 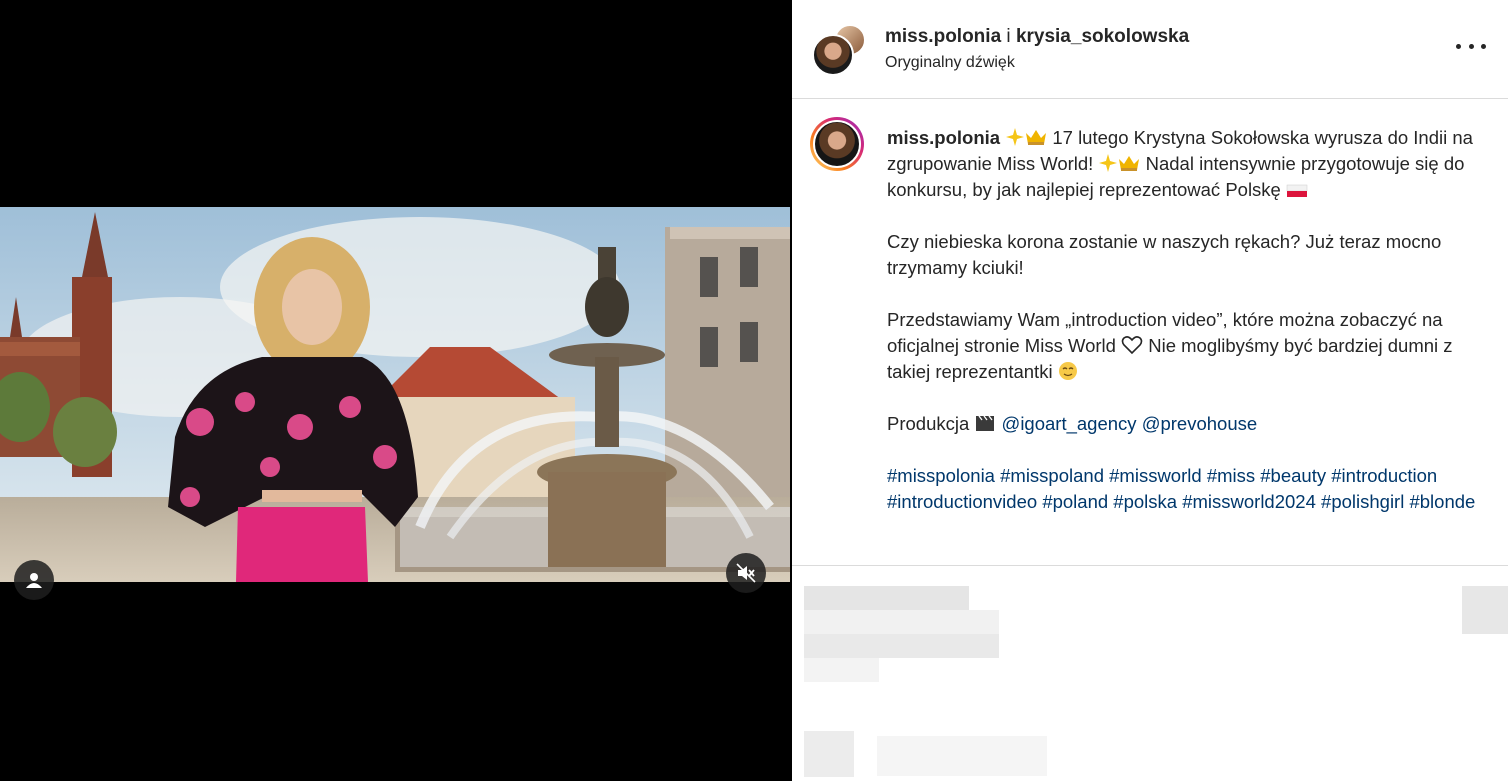 I want to click on clapper-board-icon, so click(x=985, y=423).